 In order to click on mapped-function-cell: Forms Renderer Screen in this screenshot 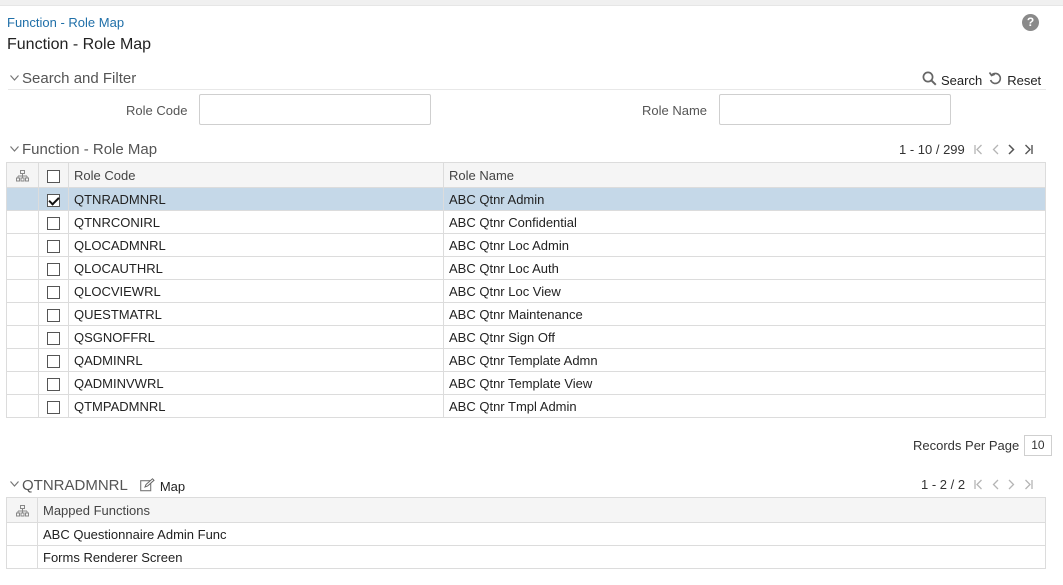, I will do `click(541, 557)`.